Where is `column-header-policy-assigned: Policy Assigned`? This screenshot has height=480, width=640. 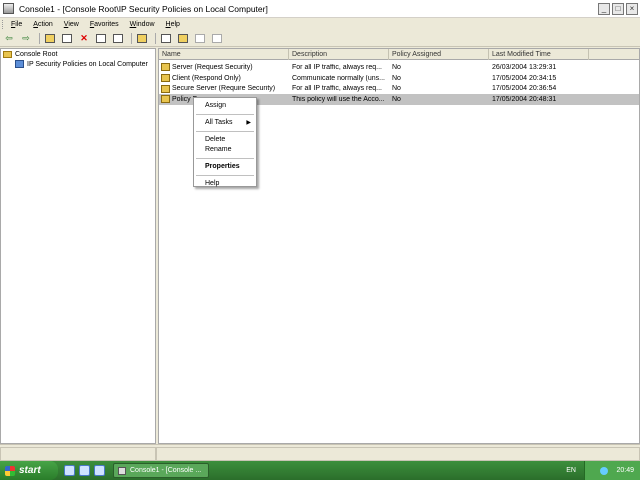 column-header-policy-assigned: Policy Assigned is located at coordinates (439, 54).